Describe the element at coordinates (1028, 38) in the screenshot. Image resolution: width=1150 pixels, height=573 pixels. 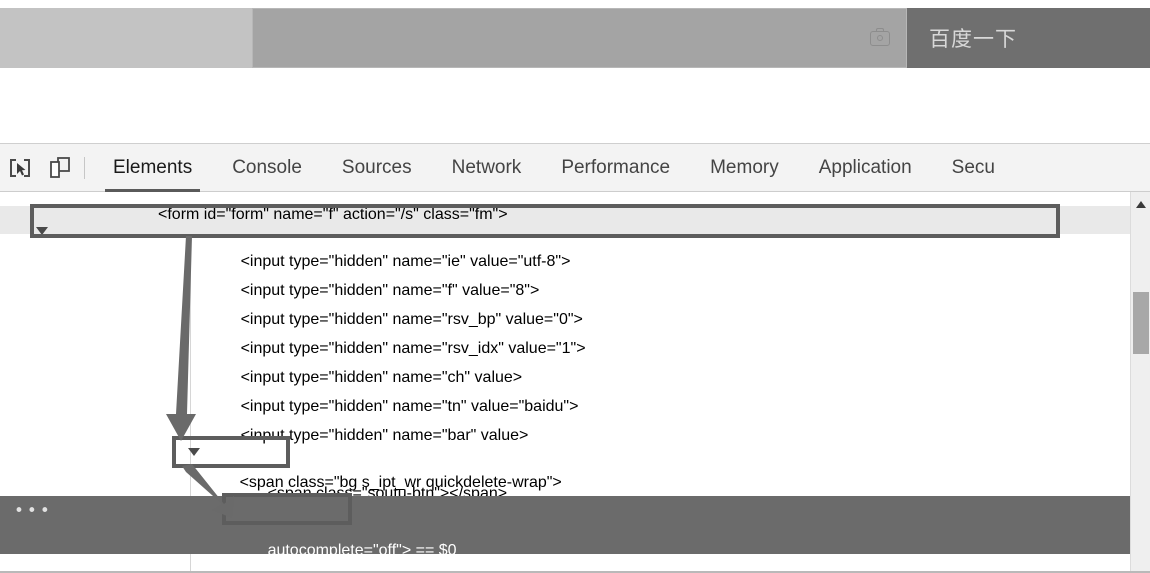
I see `search-submit-button: 百度一下` at that location.